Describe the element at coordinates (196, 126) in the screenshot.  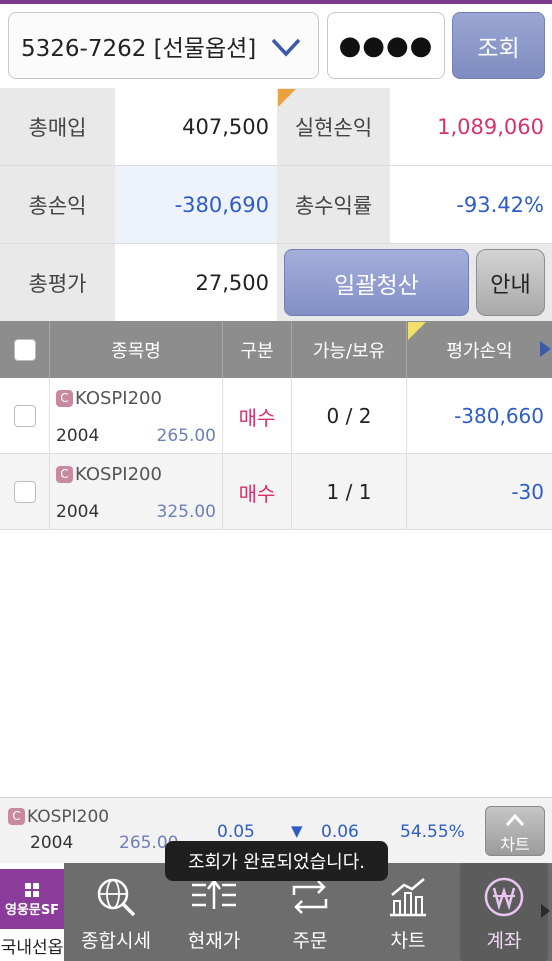
I see `total-purchase-value: 407,500` at that location.